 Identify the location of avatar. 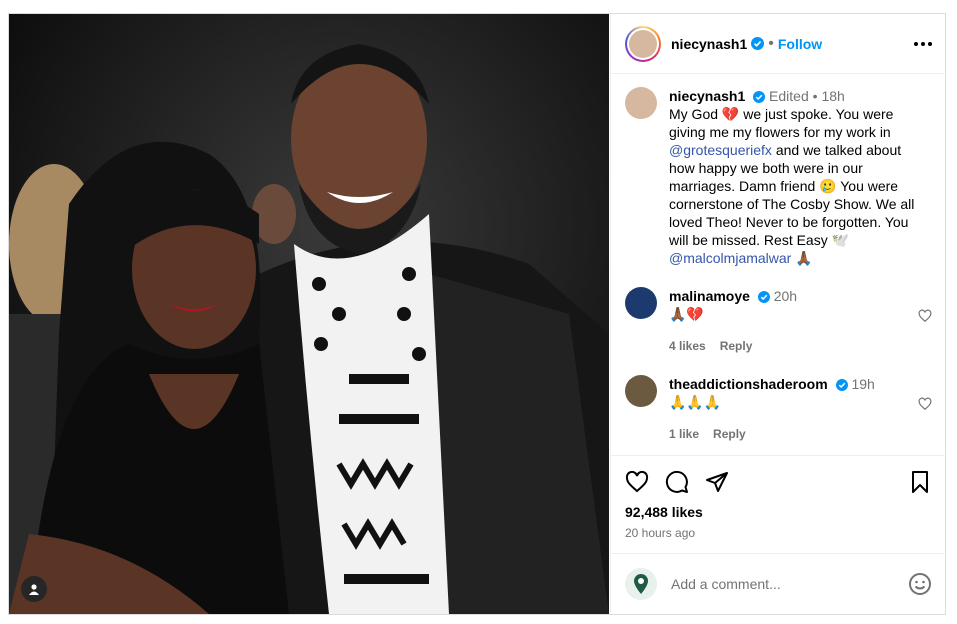
(643, 43).